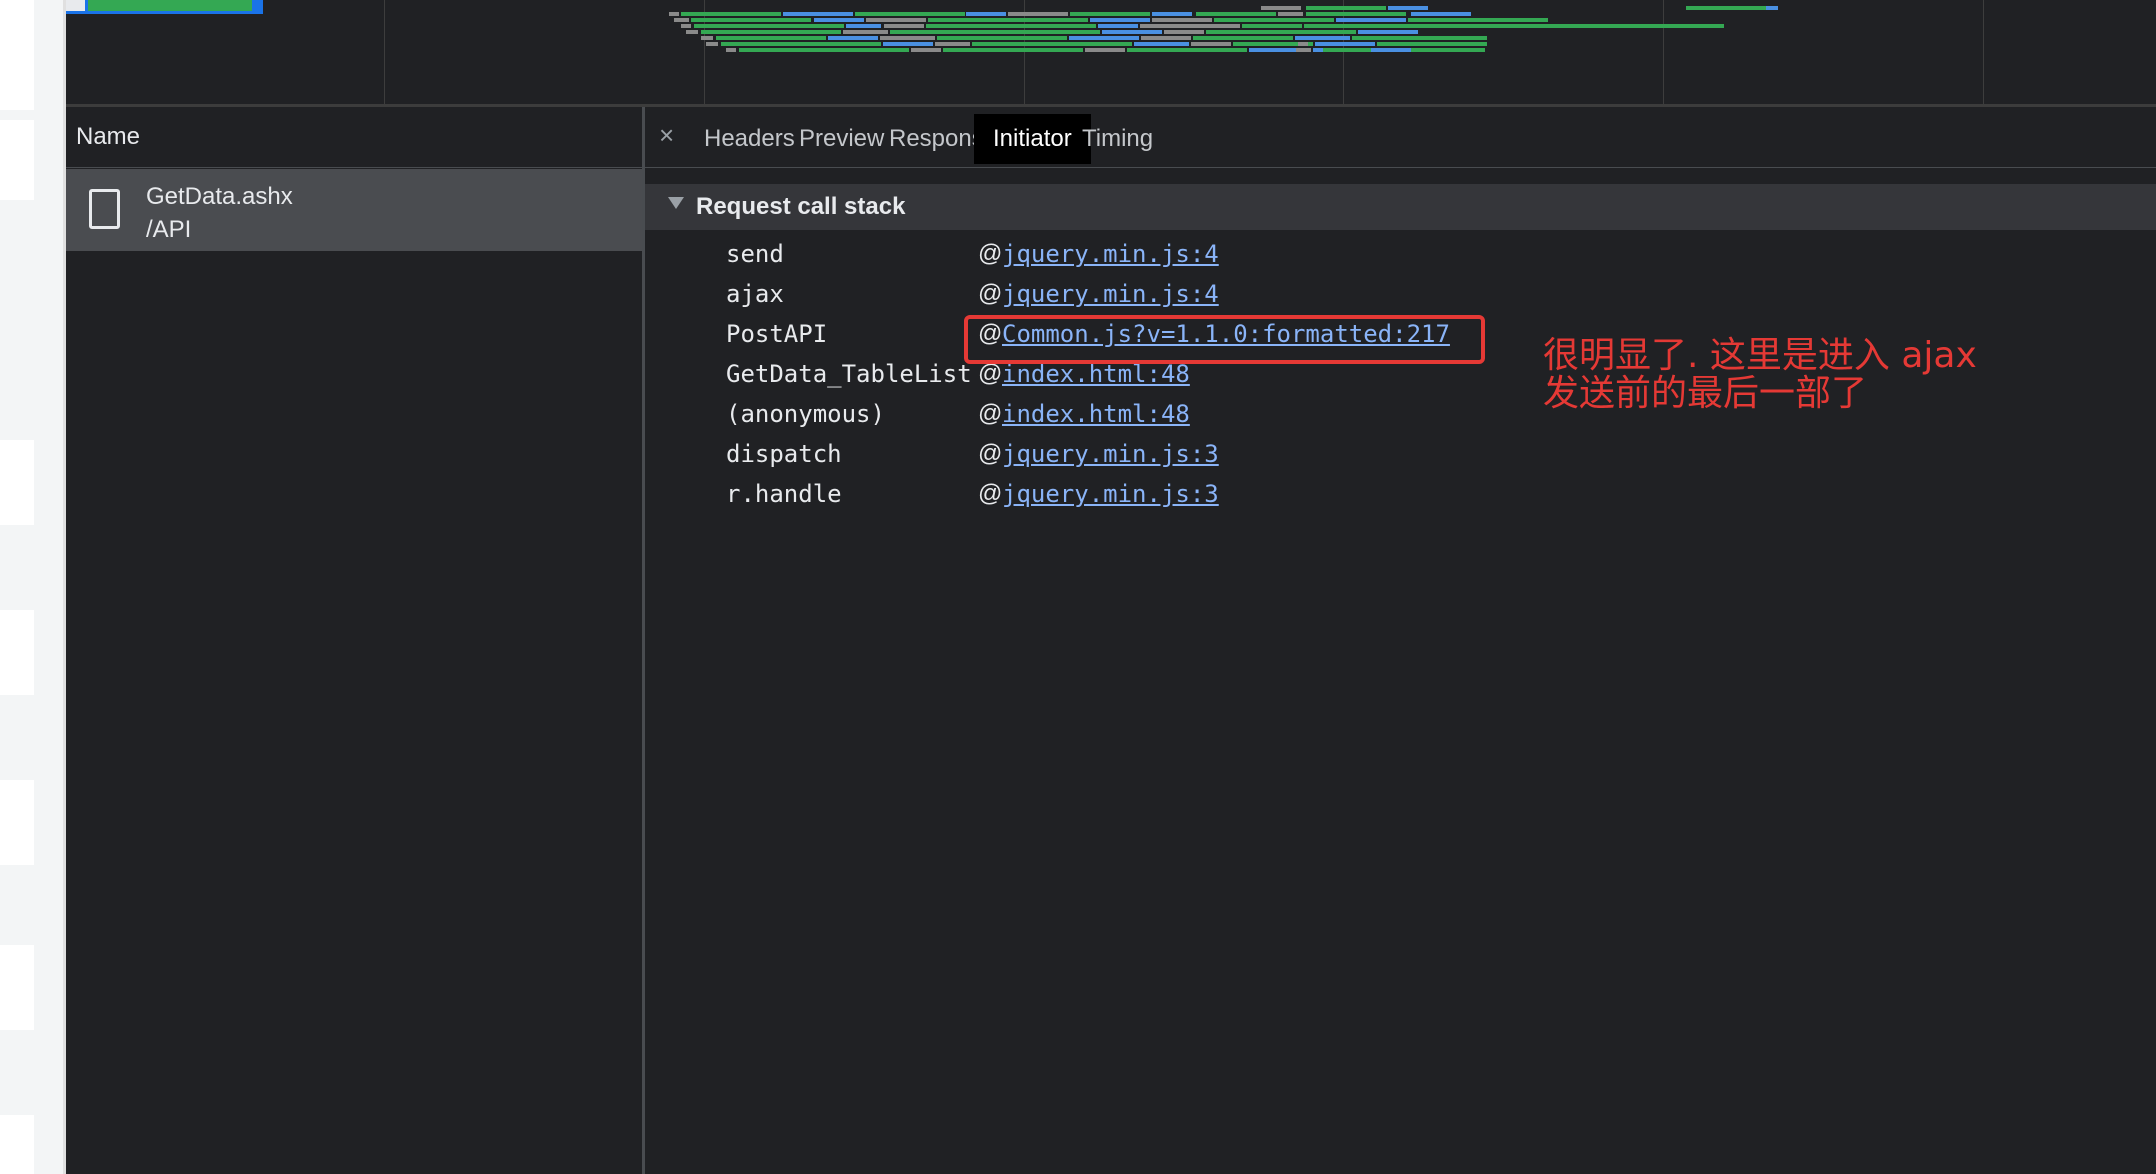 This screenshot has width=2156, height=1174. What do you see at coordinates (1096, 414) in the screenshot?
I see `frame-source-link: index.html:48` at bounding box center [1096, 414].